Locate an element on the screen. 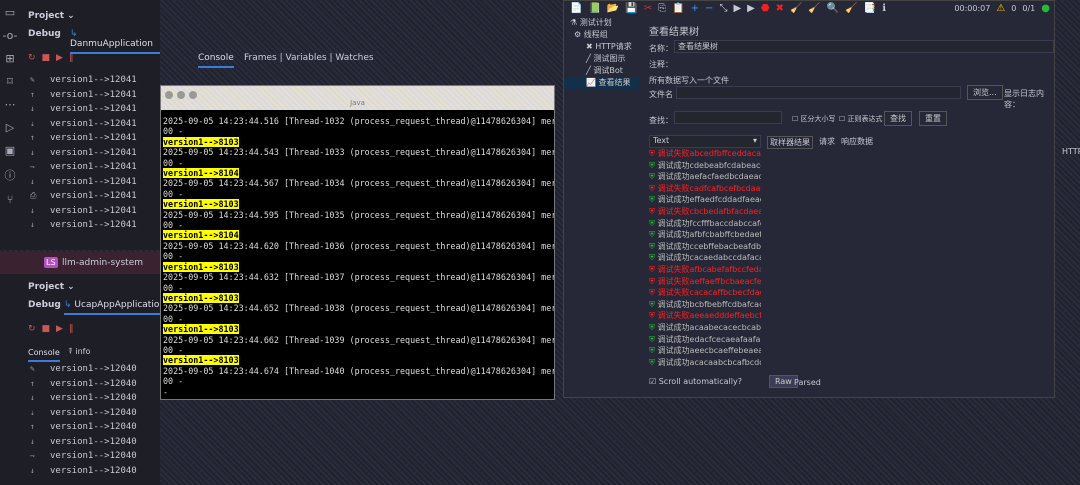 Image resolution: width=1080 pixels, height=485 pixels. result-item: ⛨ 调试成功ccebffebacbeafdbccaf is located at coordinates (705, 247).